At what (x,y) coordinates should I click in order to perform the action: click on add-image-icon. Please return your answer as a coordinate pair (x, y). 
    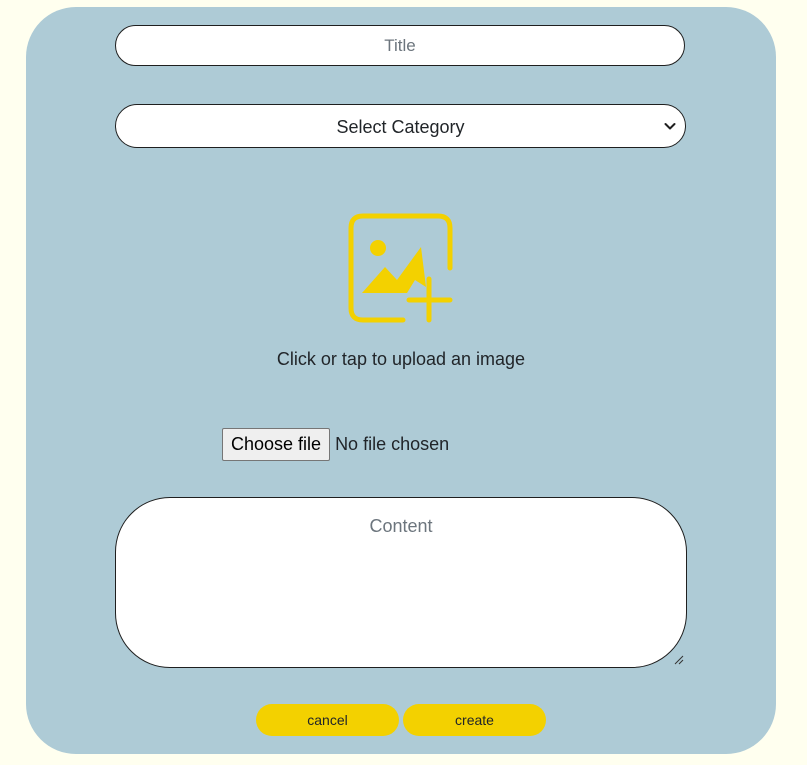
    Looking at the image, I should click on (400, 268).